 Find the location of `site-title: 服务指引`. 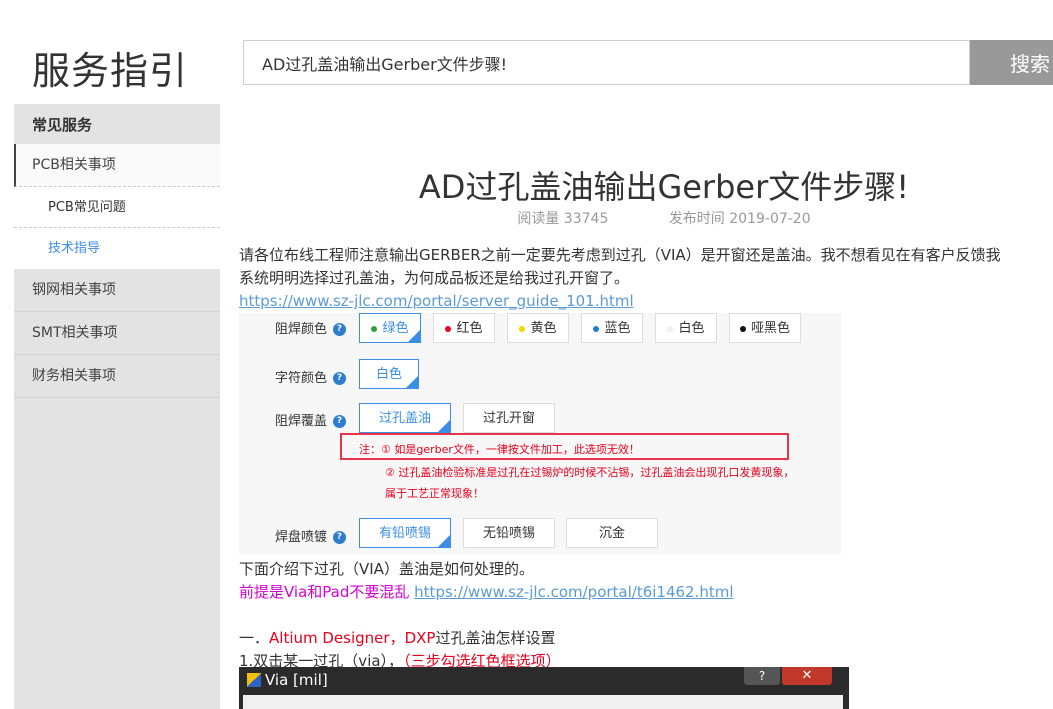

site-title: 服务指引 is located at coordinates (110, 71).